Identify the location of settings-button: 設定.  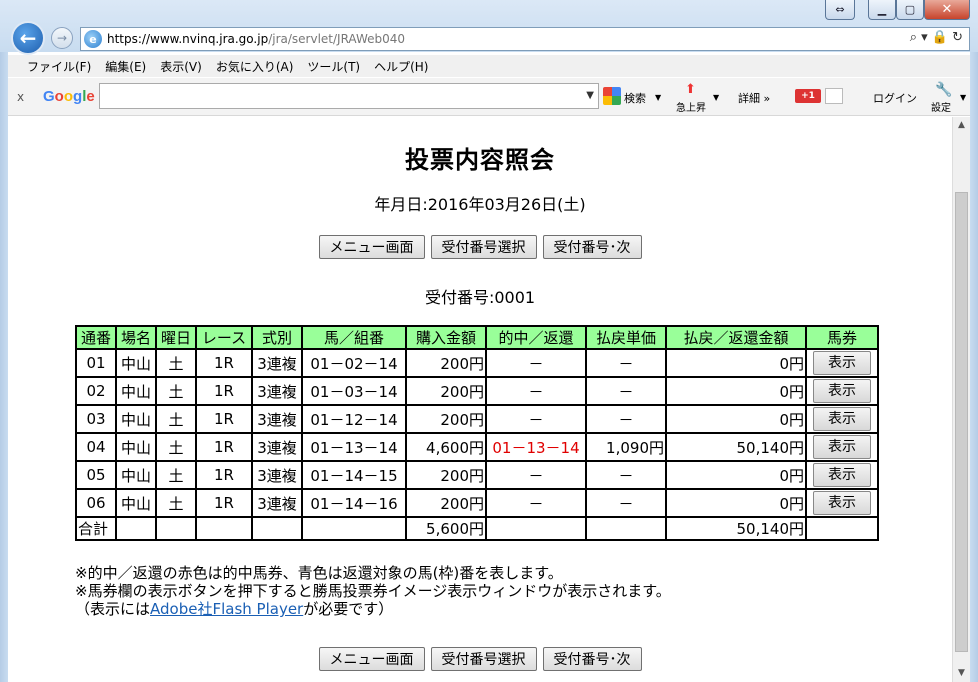
(941, 106).